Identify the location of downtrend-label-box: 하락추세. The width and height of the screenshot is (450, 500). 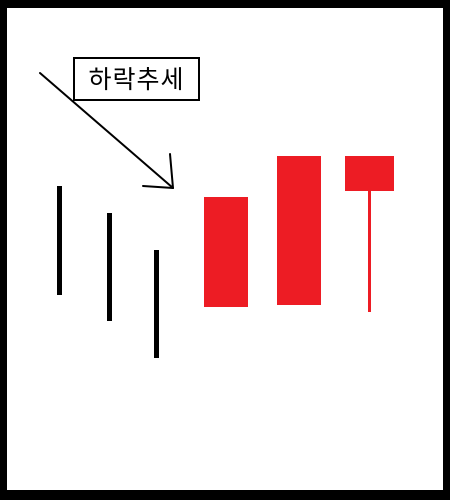
(136, 79).